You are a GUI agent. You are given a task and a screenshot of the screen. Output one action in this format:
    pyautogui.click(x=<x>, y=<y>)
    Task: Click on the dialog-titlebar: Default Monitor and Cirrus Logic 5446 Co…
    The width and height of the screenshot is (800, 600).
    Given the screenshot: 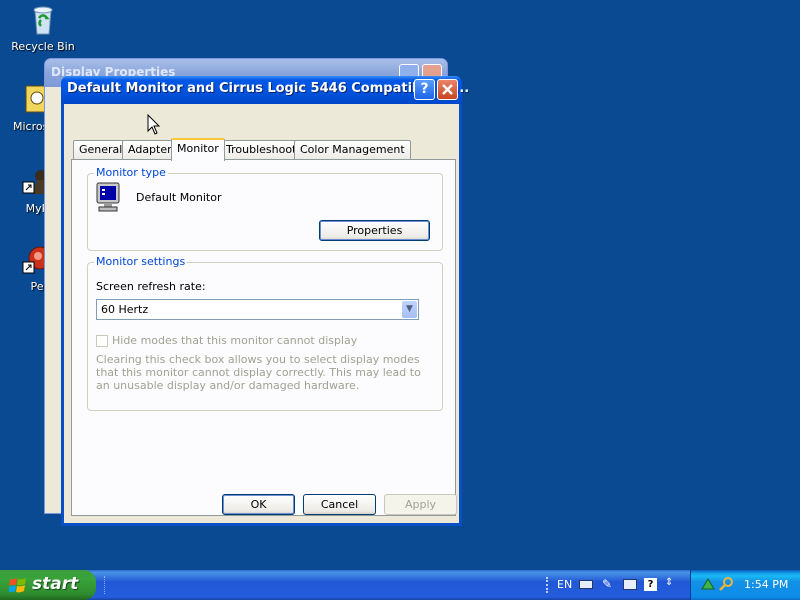 What is the action you would take?
    pyautogui.click(x=265, y=90)
    